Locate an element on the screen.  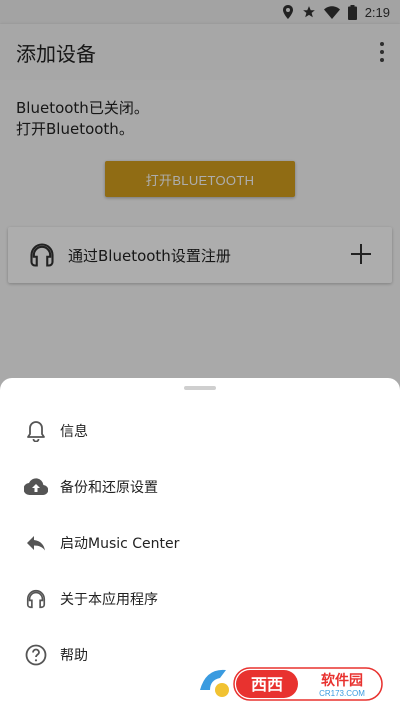
watermark-brand-suffix: 软件园 is located at coordinates (342, 680).